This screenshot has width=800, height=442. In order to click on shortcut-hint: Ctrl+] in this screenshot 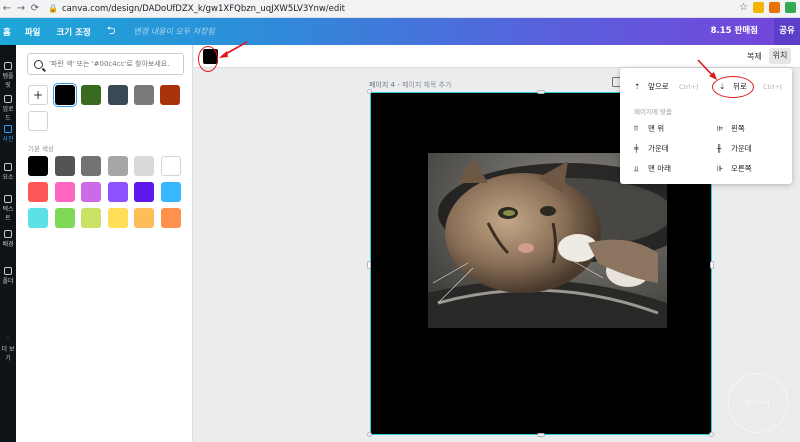, I will do `click(689, 87)`.